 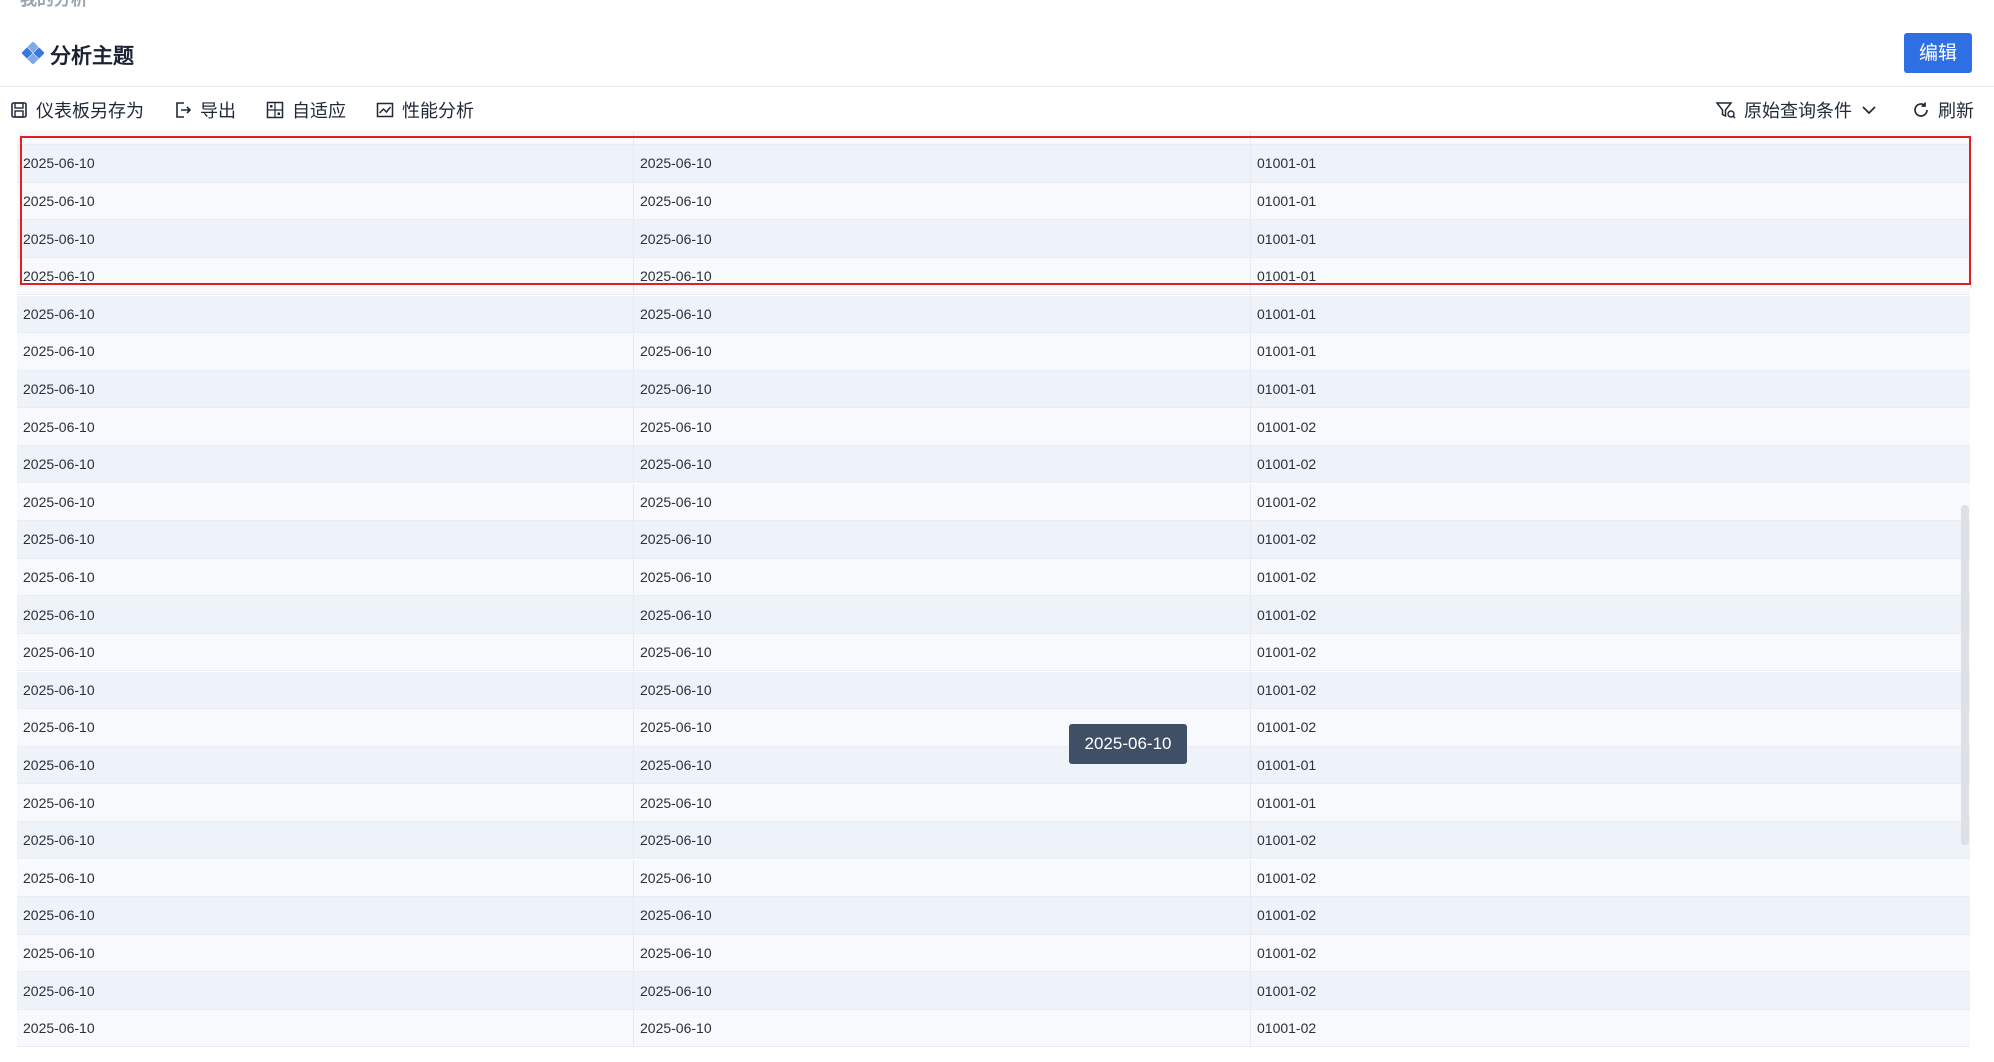 What do you see at coordinates (76, 110) in the screenshot?
I see `save-as-button: 仪表板另存为` at bounding box center [76, 110].